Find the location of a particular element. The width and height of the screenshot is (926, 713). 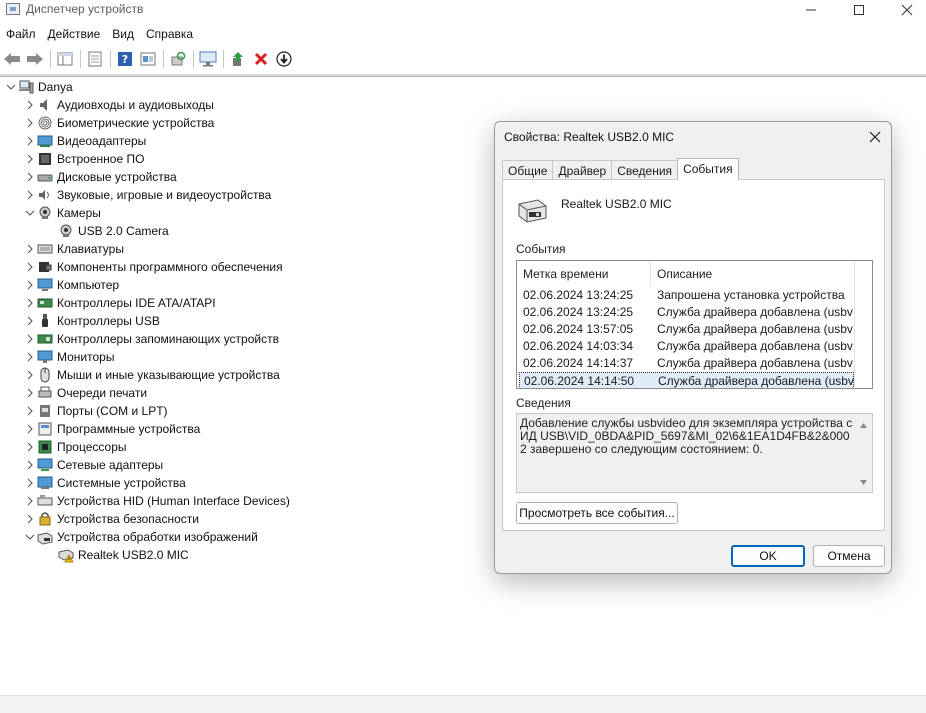

device-manager-icon is located at coordinates (13, 9).